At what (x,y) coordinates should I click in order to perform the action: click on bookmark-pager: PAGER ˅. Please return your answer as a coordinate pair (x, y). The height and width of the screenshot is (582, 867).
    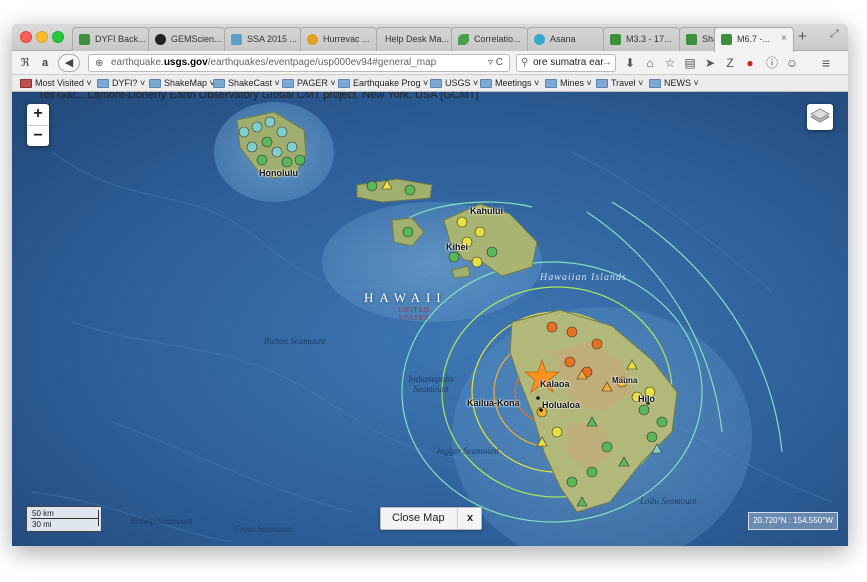
    Looking at the image, I should click on (309, 83).